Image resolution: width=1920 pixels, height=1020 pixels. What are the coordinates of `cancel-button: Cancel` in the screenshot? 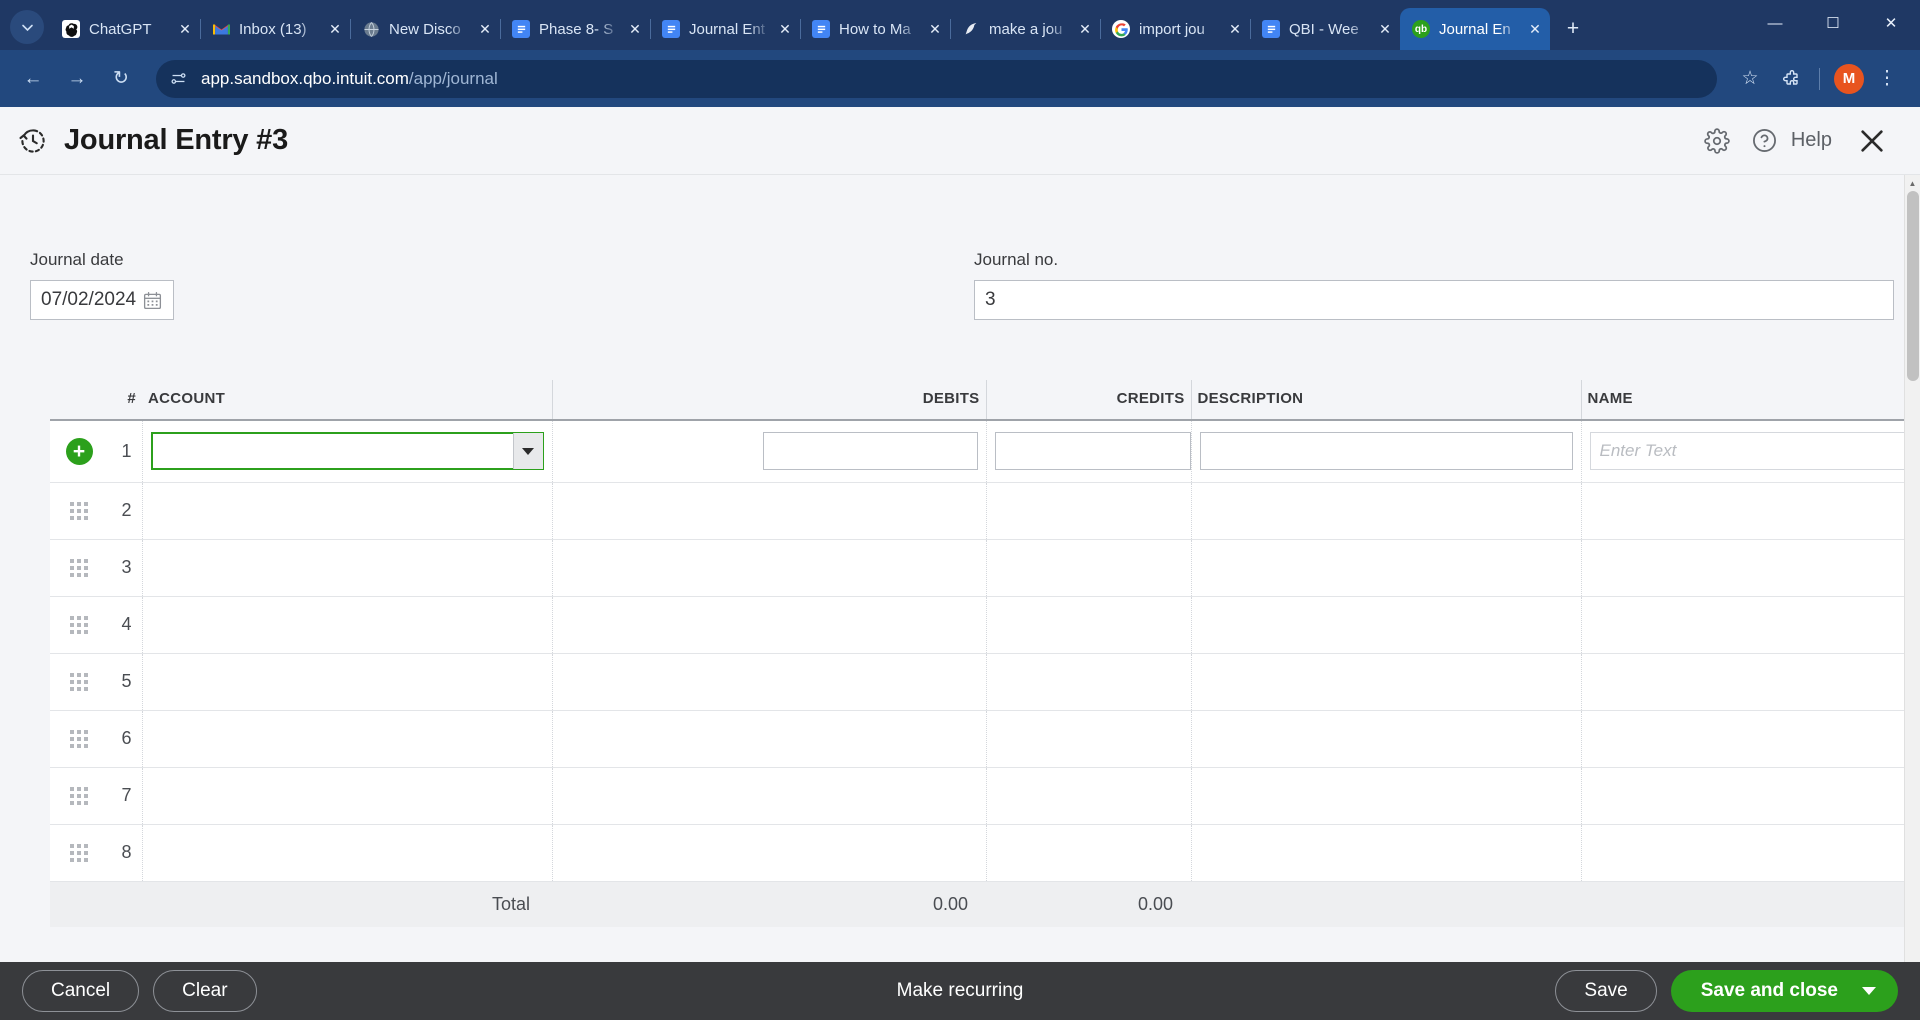 It's located at (81, 991).